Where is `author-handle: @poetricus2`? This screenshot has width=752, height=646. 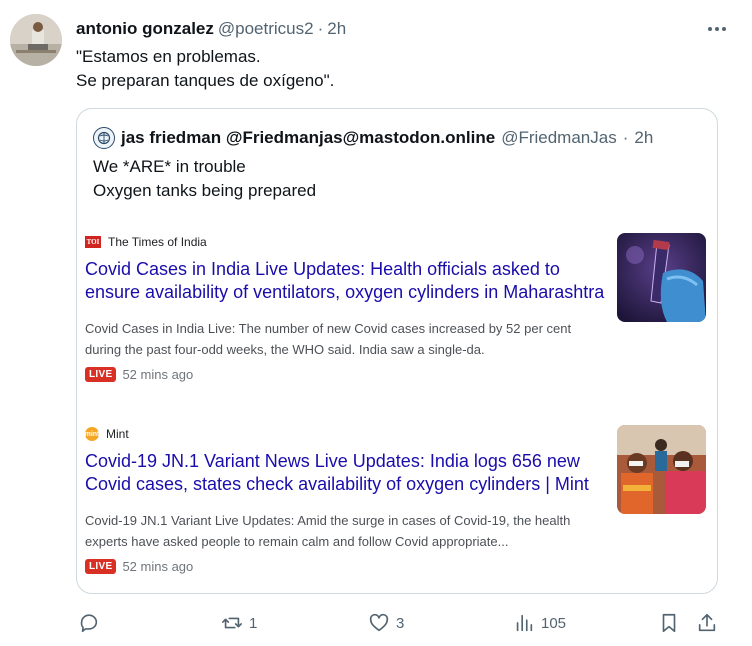
author-handle: @poetricus2 is located at coordinates (266, 29).